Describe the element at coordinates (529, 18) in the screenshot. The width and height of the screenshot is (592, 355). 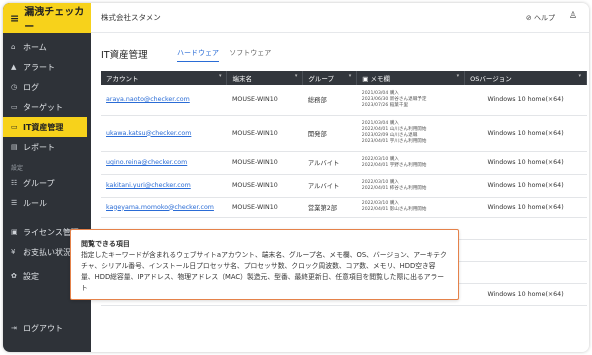
I see `help-icon: ⊘` at that location.